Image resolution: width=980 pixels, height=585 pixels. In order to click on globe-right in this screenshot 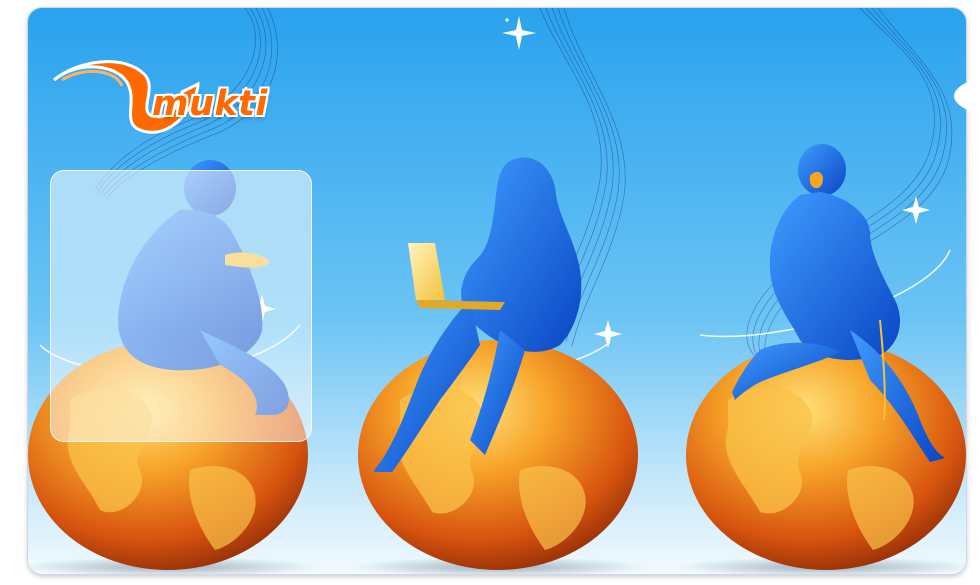, I will do `click(826, 455)`.